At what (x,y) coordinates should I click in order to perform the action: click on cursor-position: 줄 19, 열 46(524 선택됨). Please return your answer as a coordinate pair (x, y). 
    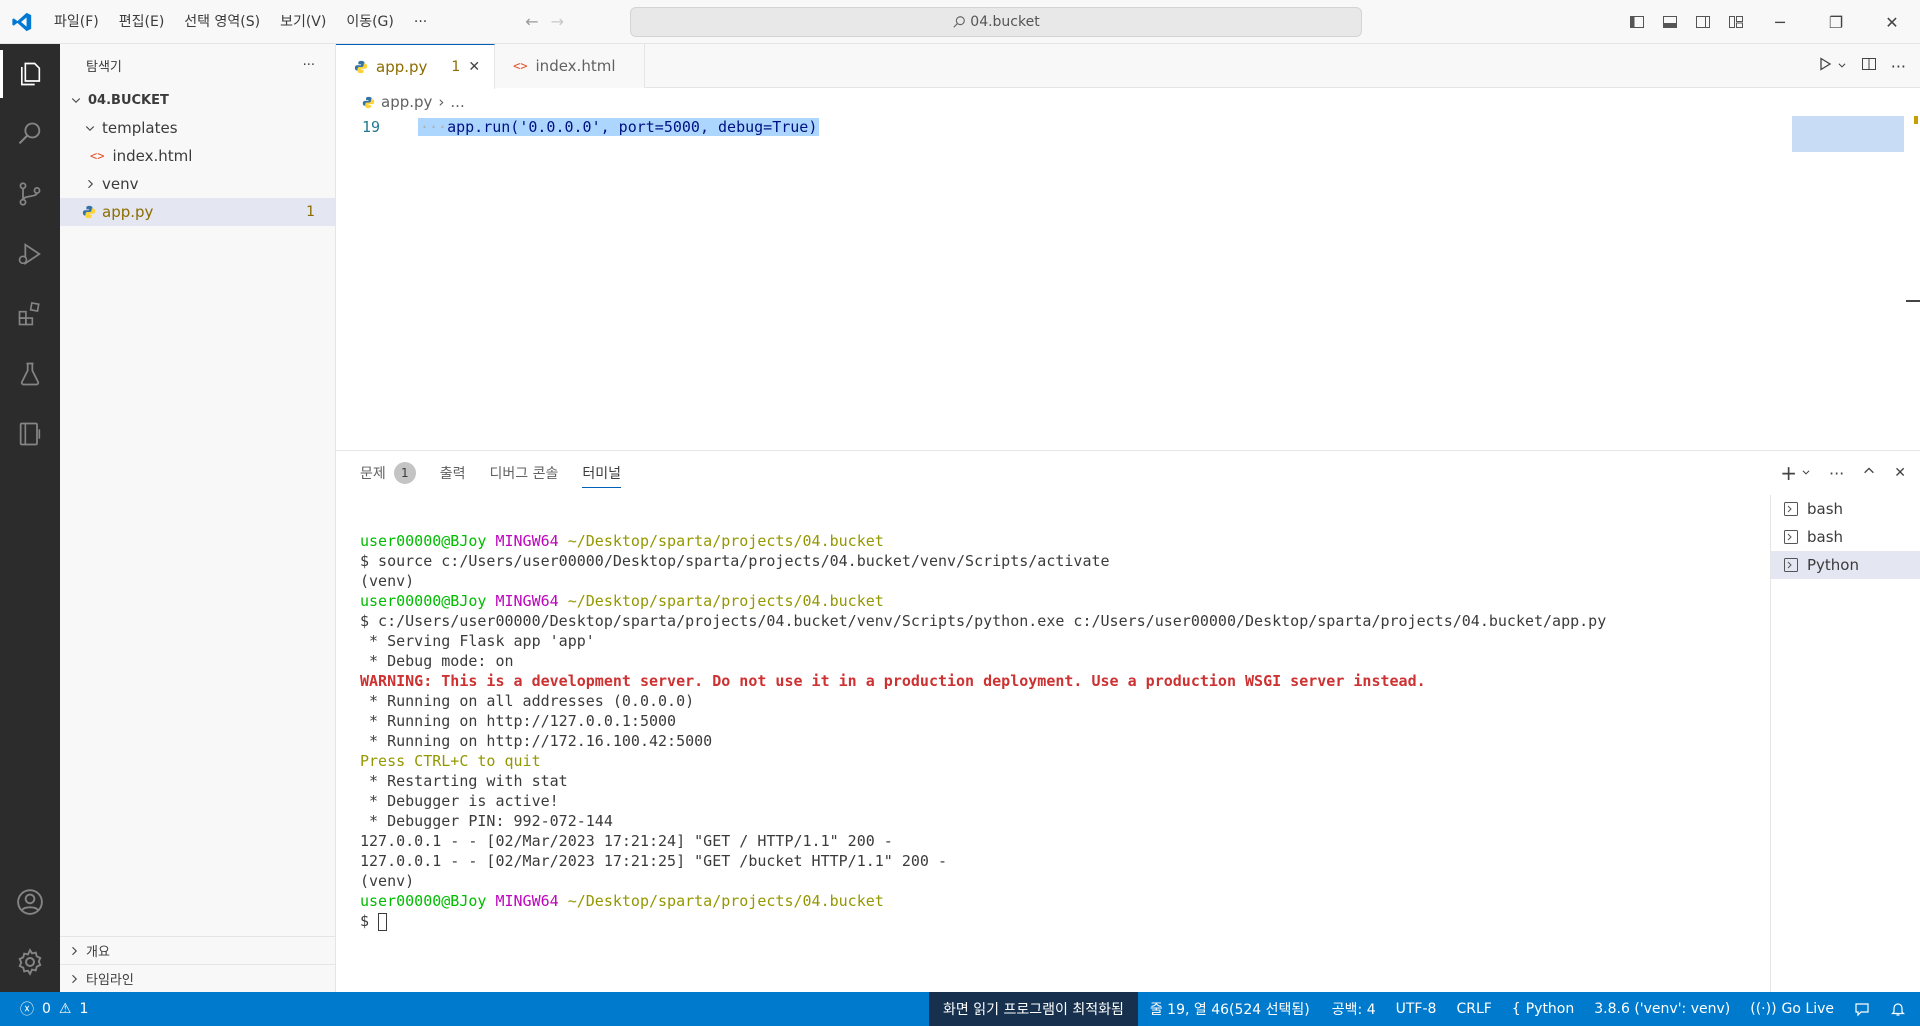
    Looking at the image, I should click on (1230, 1009).